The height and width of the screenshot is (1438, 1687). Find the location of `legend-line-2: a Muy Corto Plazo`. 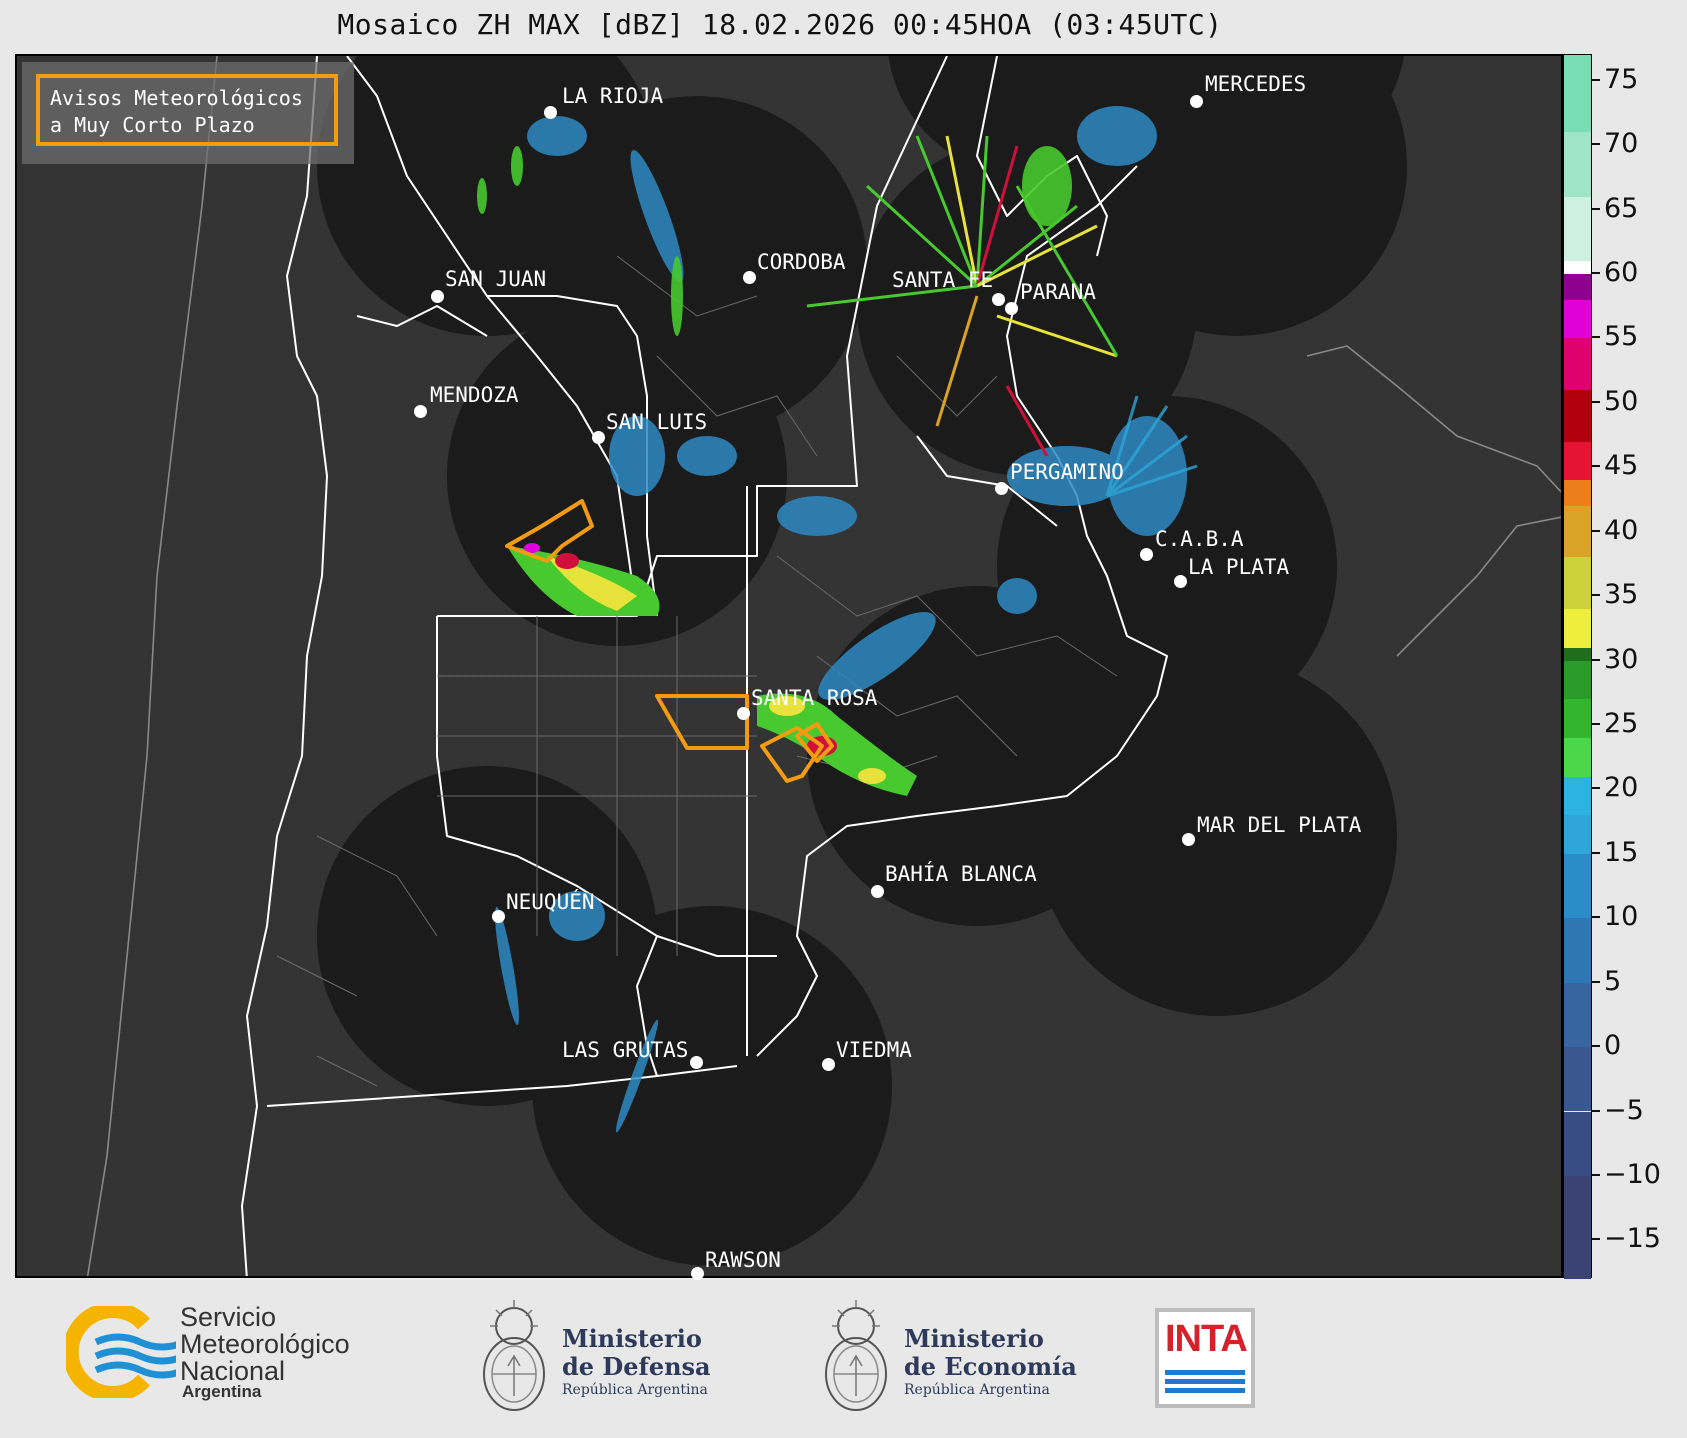

legend-line-2: a Muy Corto Plazo is located at coordinates (152, 125).